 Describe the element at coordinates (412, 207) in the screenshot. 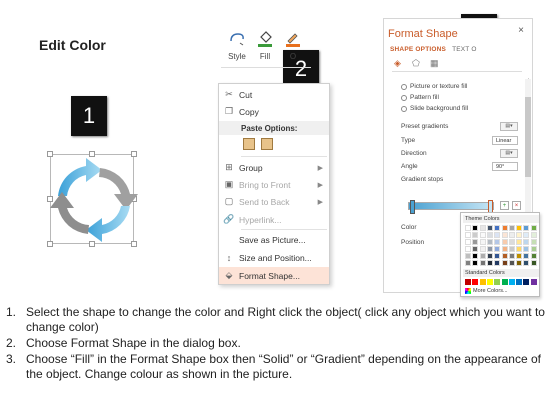

I see `gradient-stop-handle` at that location.